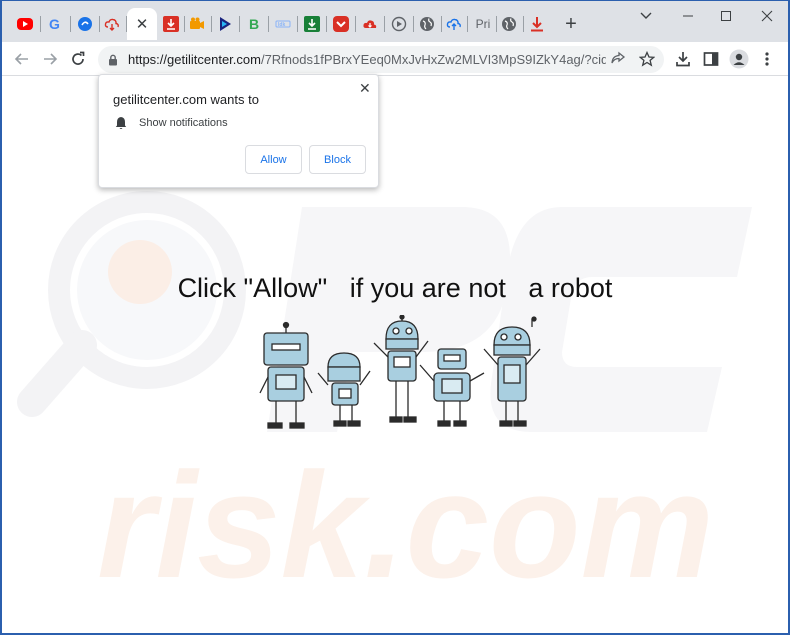 The image size is (790, 635). I want to click on svg-text: B, so click(254, 24).